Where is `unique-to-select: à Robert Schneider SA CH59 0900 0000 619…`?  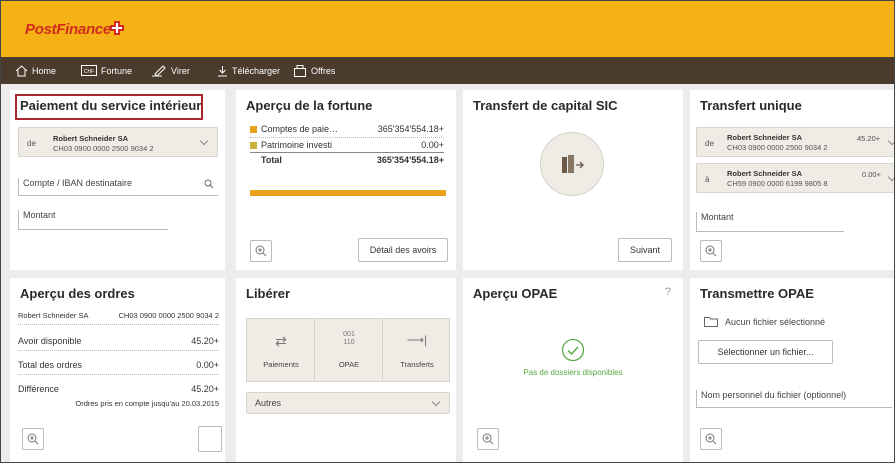 unique-to-select: à Robert Schneider SA CH59 0900 0000 619… is located at coordinates (795, 178).